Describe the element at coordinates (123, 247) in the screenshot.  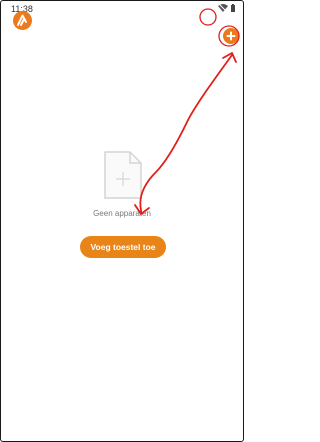
I see `add-device-button: Voeg toestel toe` at that location.